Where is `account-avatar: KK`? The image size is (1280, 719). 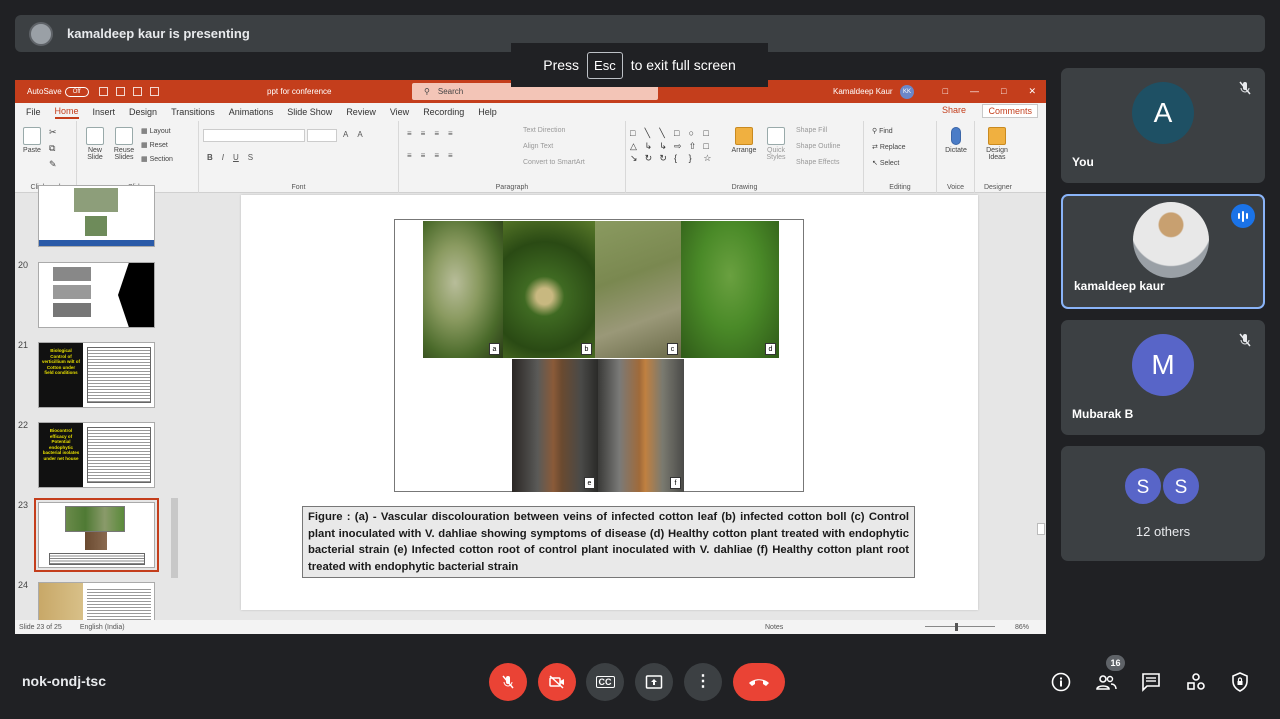
account-avatar: KK is located at coordinates (907, 92).